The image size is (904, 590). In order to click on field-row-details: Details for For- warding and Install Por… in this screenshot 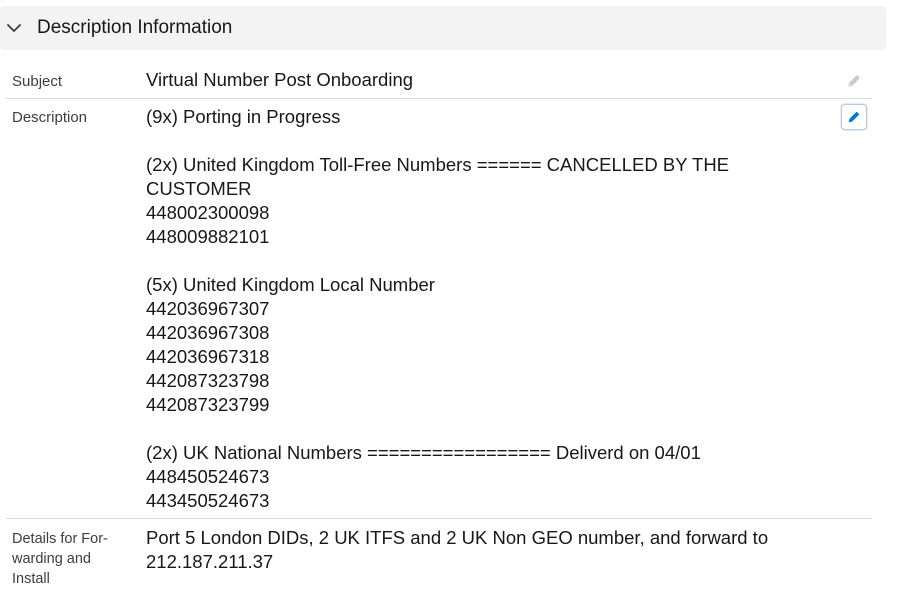, I will do `click(436, 555)`.